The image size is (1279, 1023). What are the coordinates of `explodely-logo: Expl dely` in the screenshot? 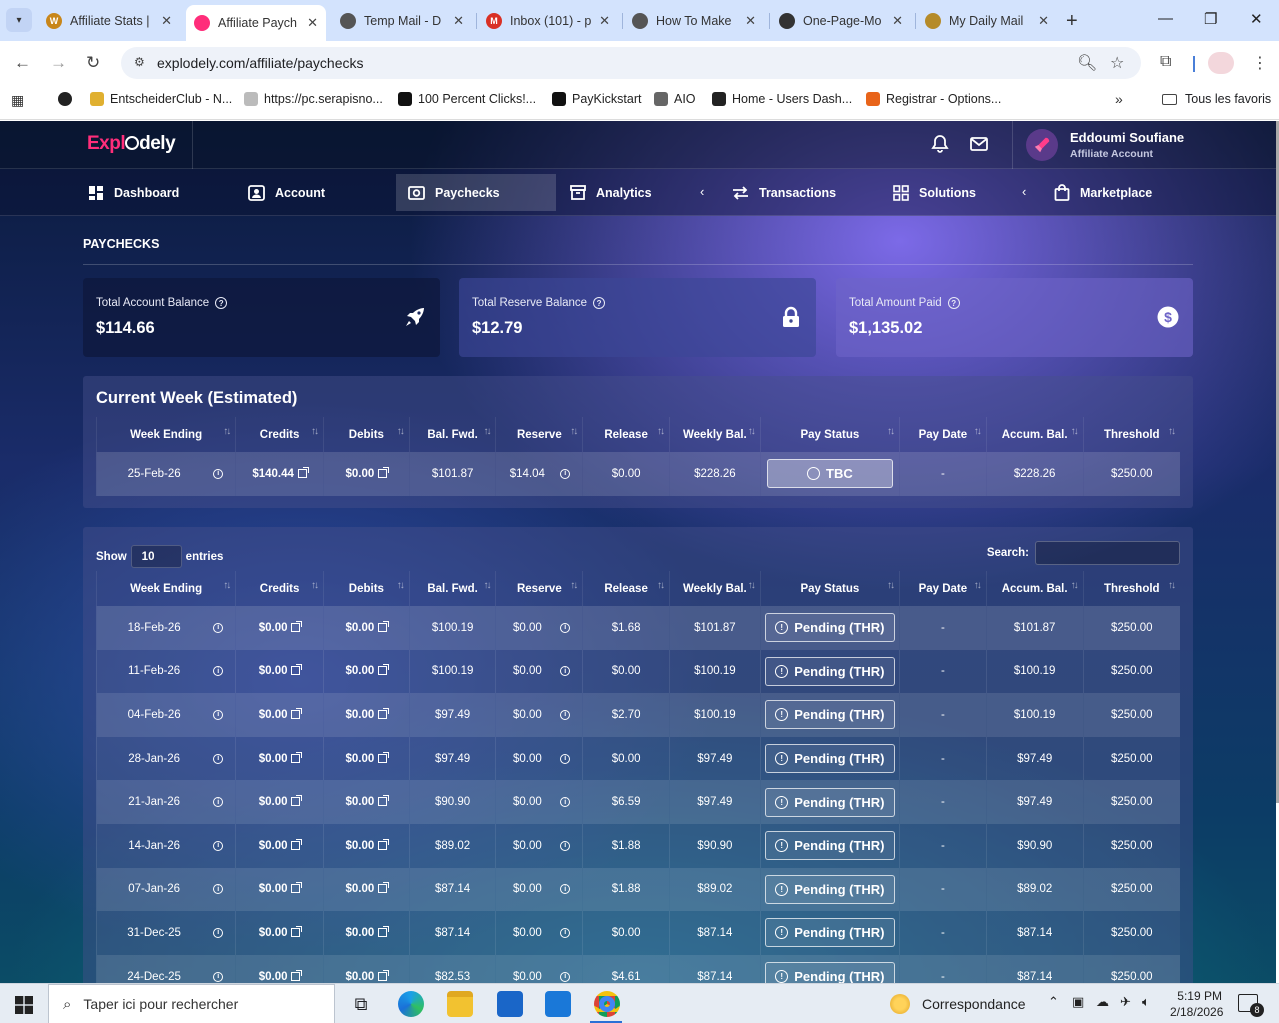 It's located at (131, 144).